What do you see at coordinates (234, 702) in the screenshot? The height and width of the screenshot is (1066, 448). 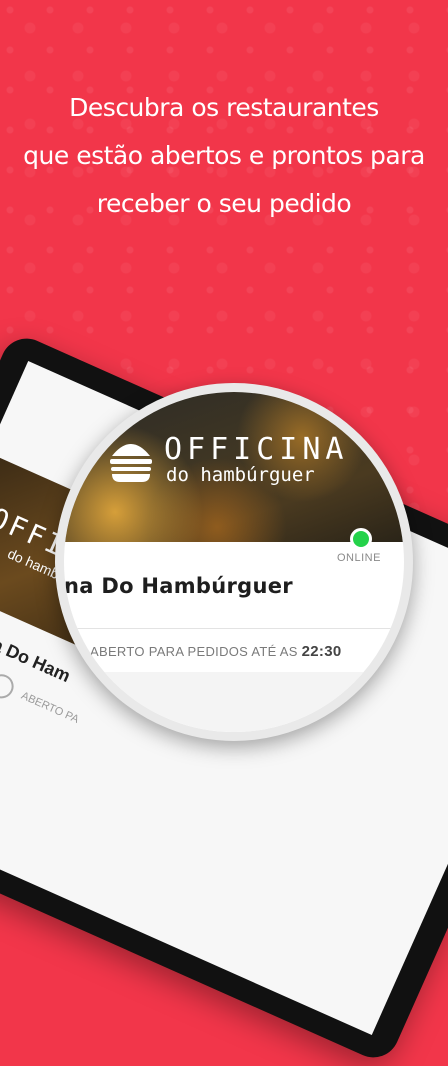 I see `card-footer` at bounding box center [234, 702].